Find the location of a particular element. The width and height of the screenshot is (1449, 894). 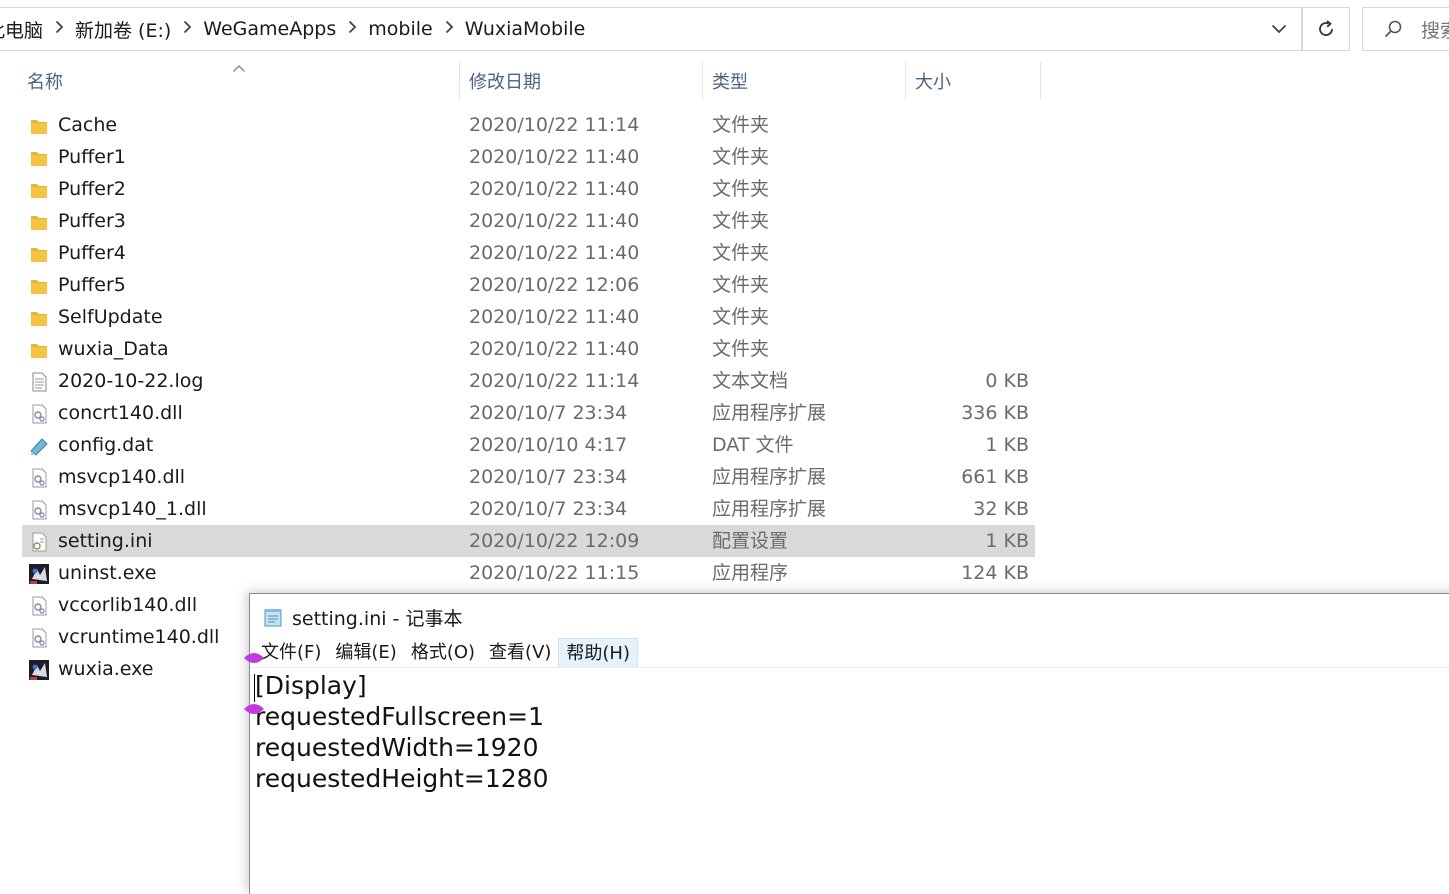

file-name: vccorlib140.dll is located at coordinates (128, 605).